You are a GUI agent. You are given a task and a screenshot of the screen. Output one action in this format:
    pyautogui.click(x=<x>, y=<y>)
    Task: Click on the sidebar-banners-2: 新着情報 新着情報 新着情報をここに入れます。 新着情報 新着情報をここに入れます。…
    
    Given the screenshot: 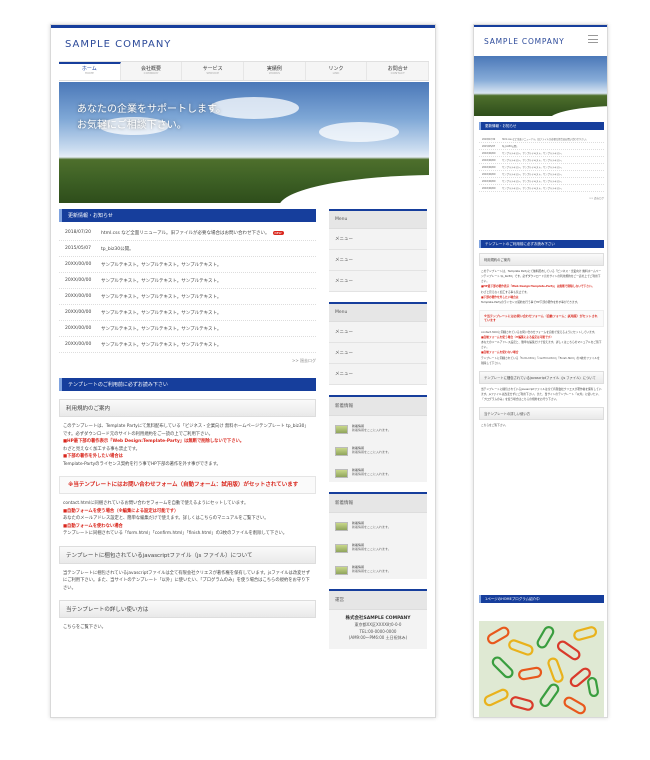 What is the action you would take?
    pyautogui.click(x=378, y=535)
    